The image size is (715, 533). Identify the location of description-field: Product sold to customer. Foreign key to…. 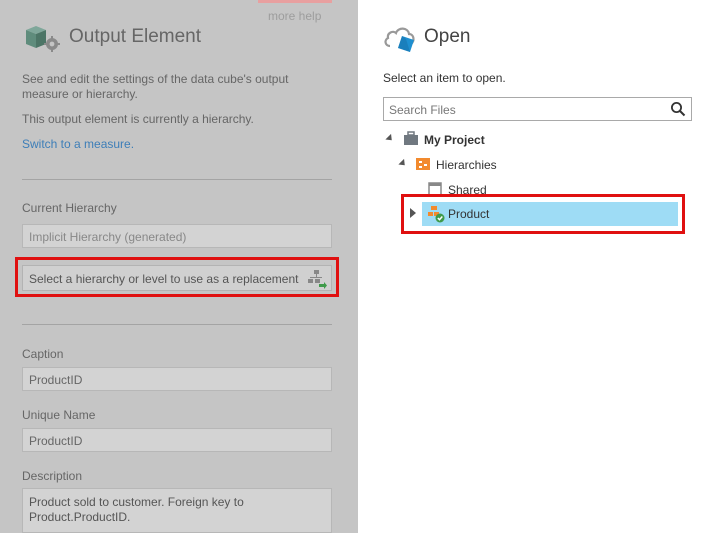
(177, 510).